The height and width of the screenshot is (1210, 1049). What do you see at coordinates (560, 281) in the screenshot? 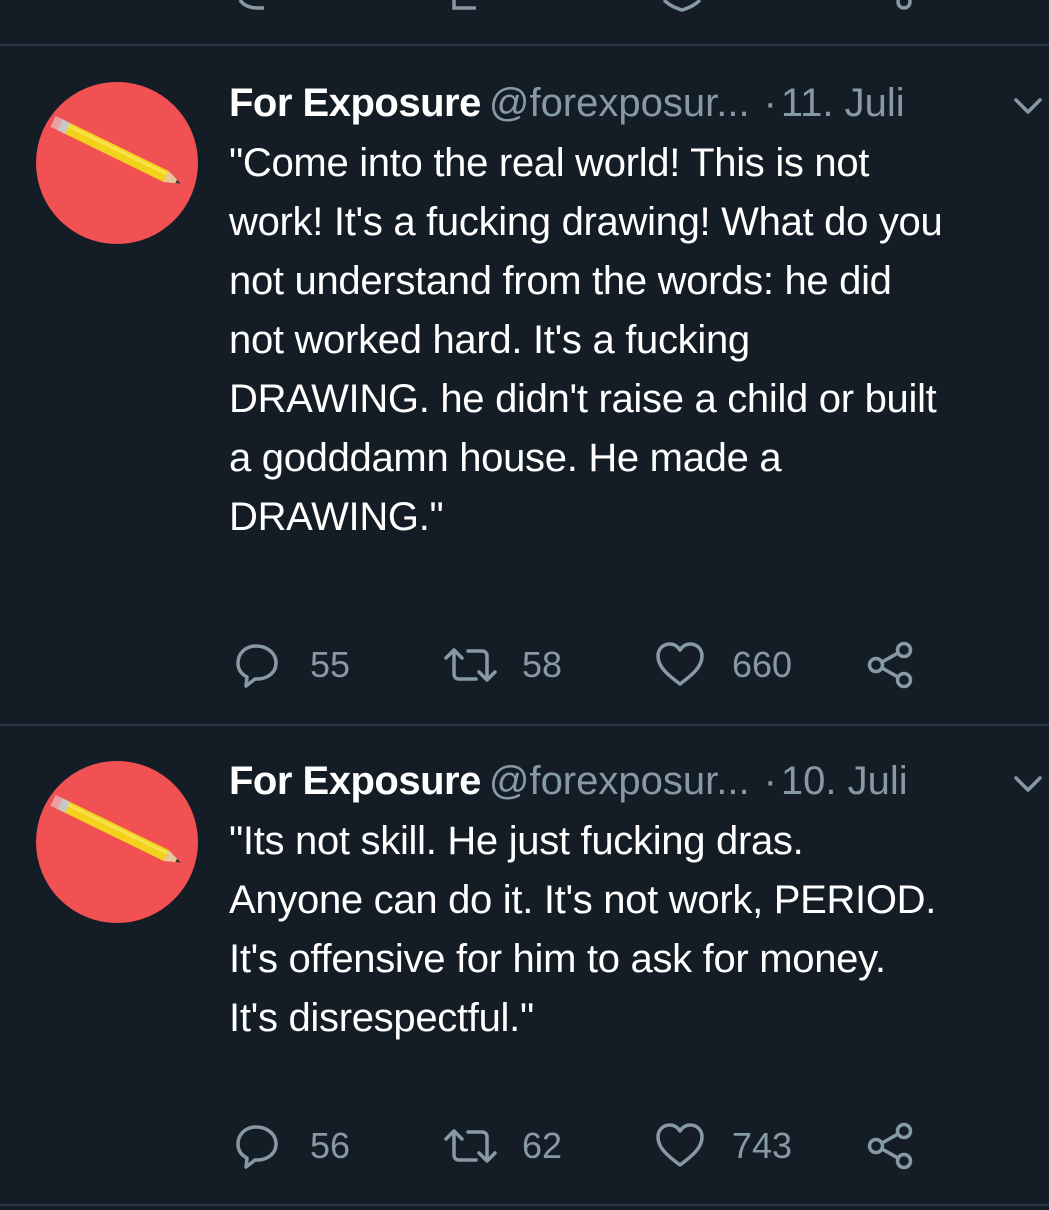
I see `tweet-text-line: not understand from the words: he did` at bounding box center [560, 281].